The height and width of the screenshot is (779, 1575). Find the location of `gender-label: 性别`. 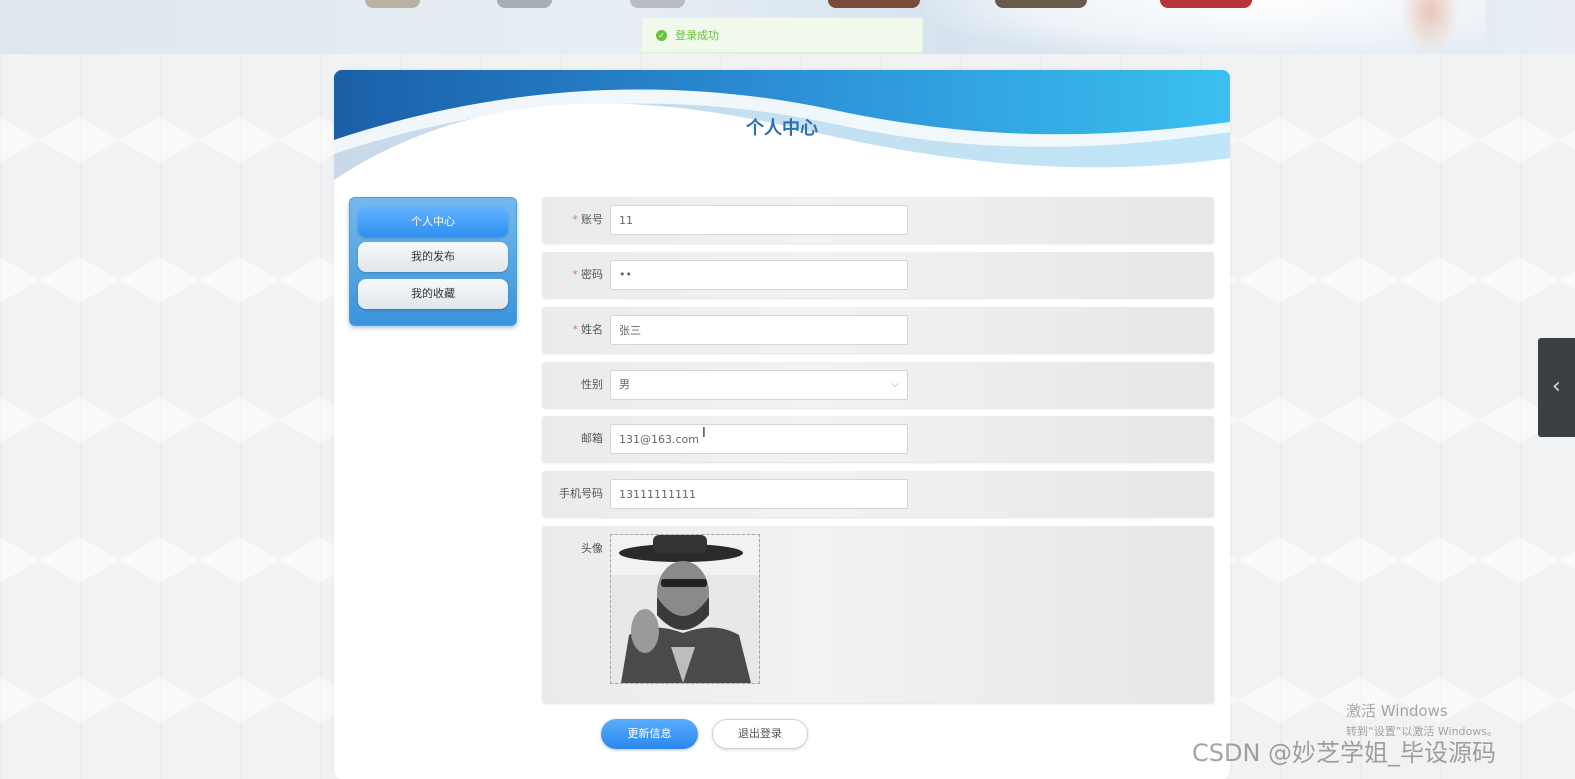

gender-label: 性别 is located at coordinates (592, 384).